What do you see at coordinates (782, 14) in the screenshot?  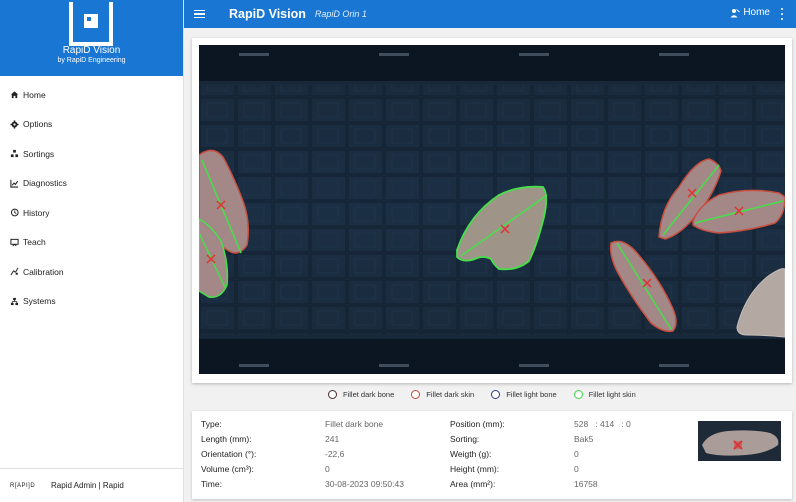 I see `more-vert-icon` at bounding box center [782, 14].